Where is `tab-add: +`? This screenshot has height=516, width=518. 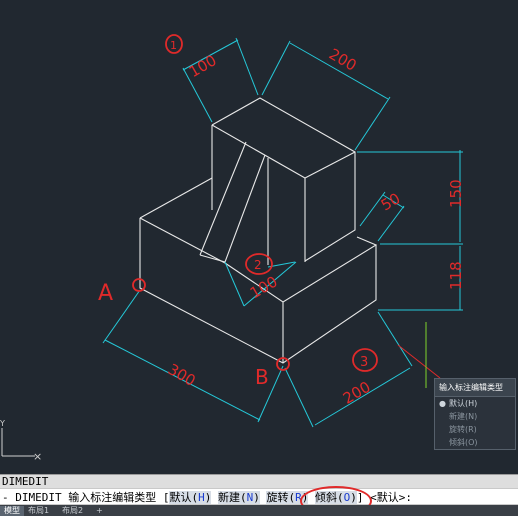 tab-add: + is located at coordinates (99, 511).